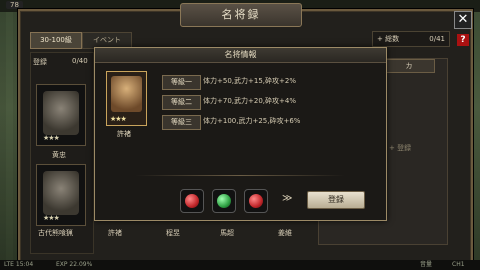  Describe the element at coordinates (252, 121) in the screenshot. I see `grade-3-stats: 体力+100,武力+25,砕攻+6%` at that location.